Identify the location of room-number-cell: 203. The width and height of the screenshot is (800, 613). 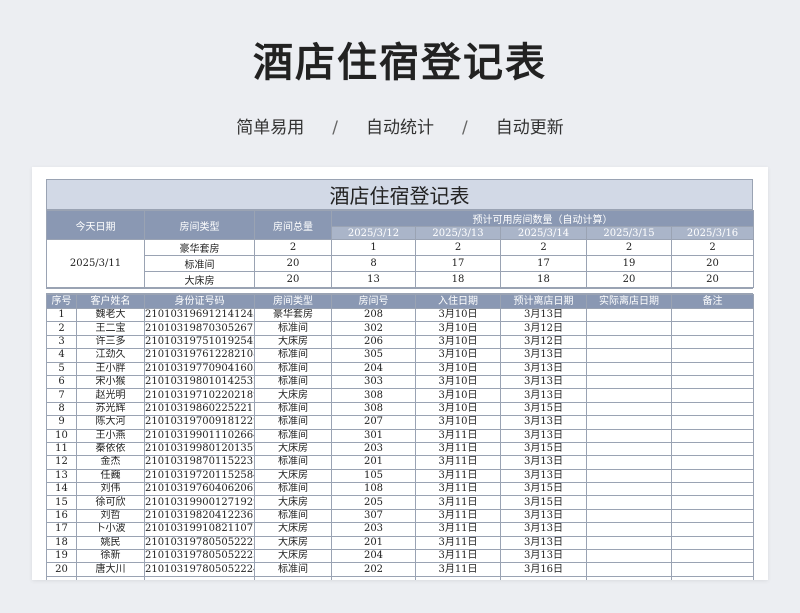
(373, 529).